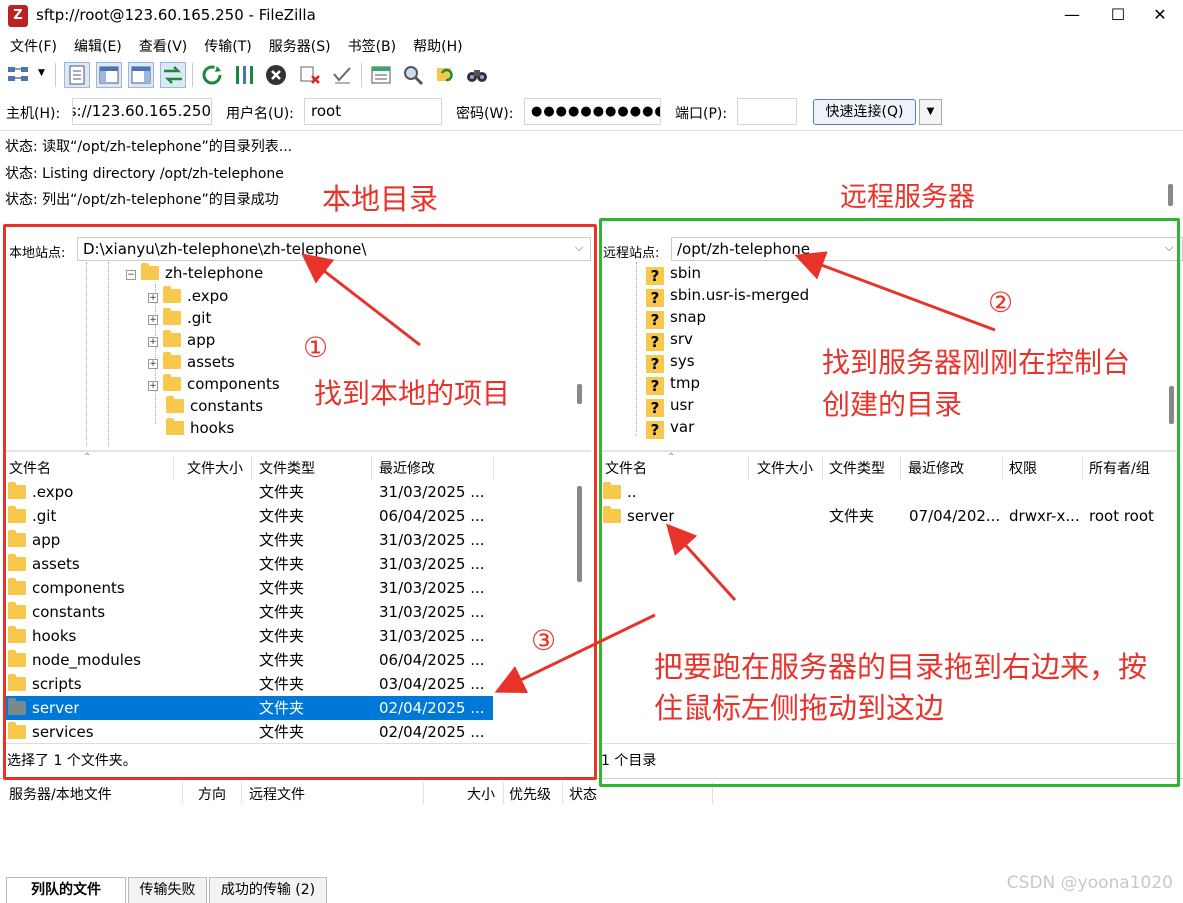 The height and width of the screenshot is (903, 1183). Describe the element at coordinates (1001, 302) in the screenshot. I see `annotation-step-2: ②` at that location.